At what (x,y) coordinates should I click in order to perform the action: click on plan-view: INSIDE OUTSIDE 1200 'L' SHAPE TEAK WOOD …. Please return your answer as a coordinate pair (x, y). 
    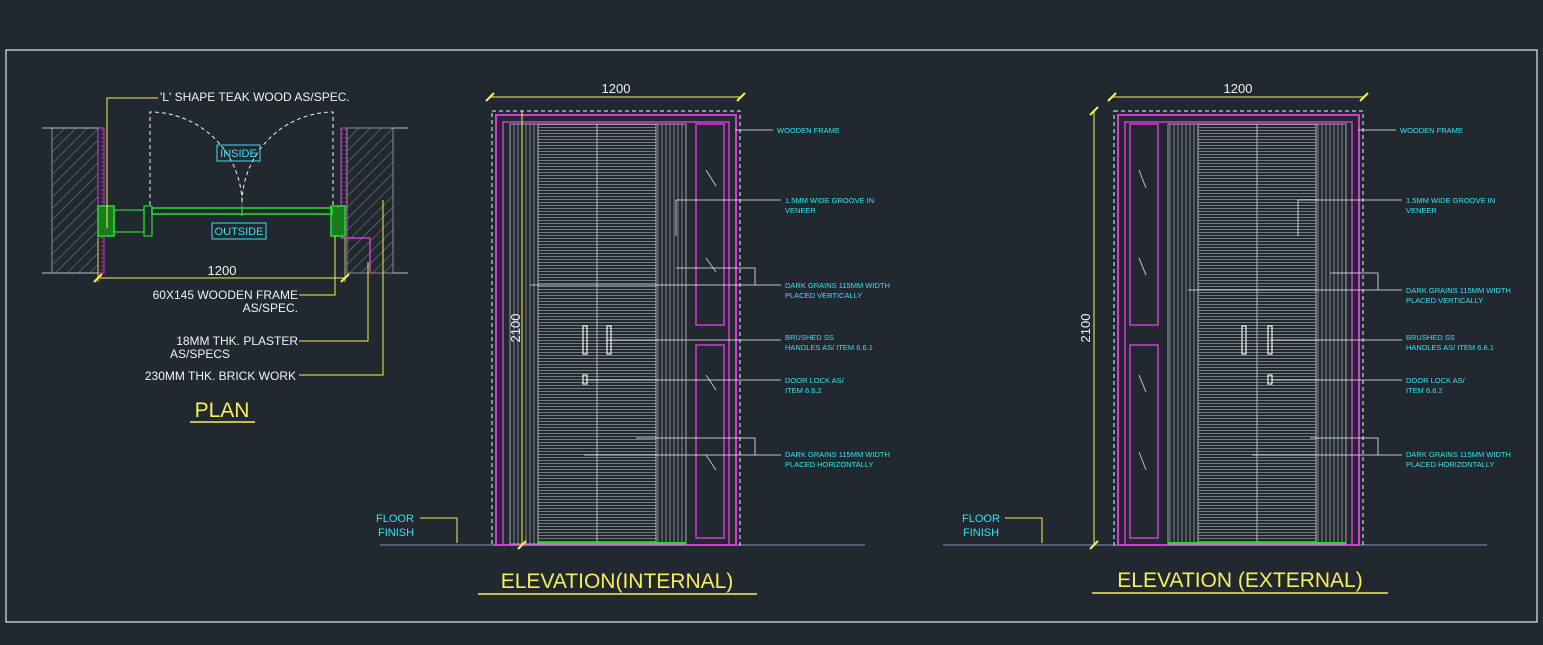
    Looking at the image, I should click on (225, 256).